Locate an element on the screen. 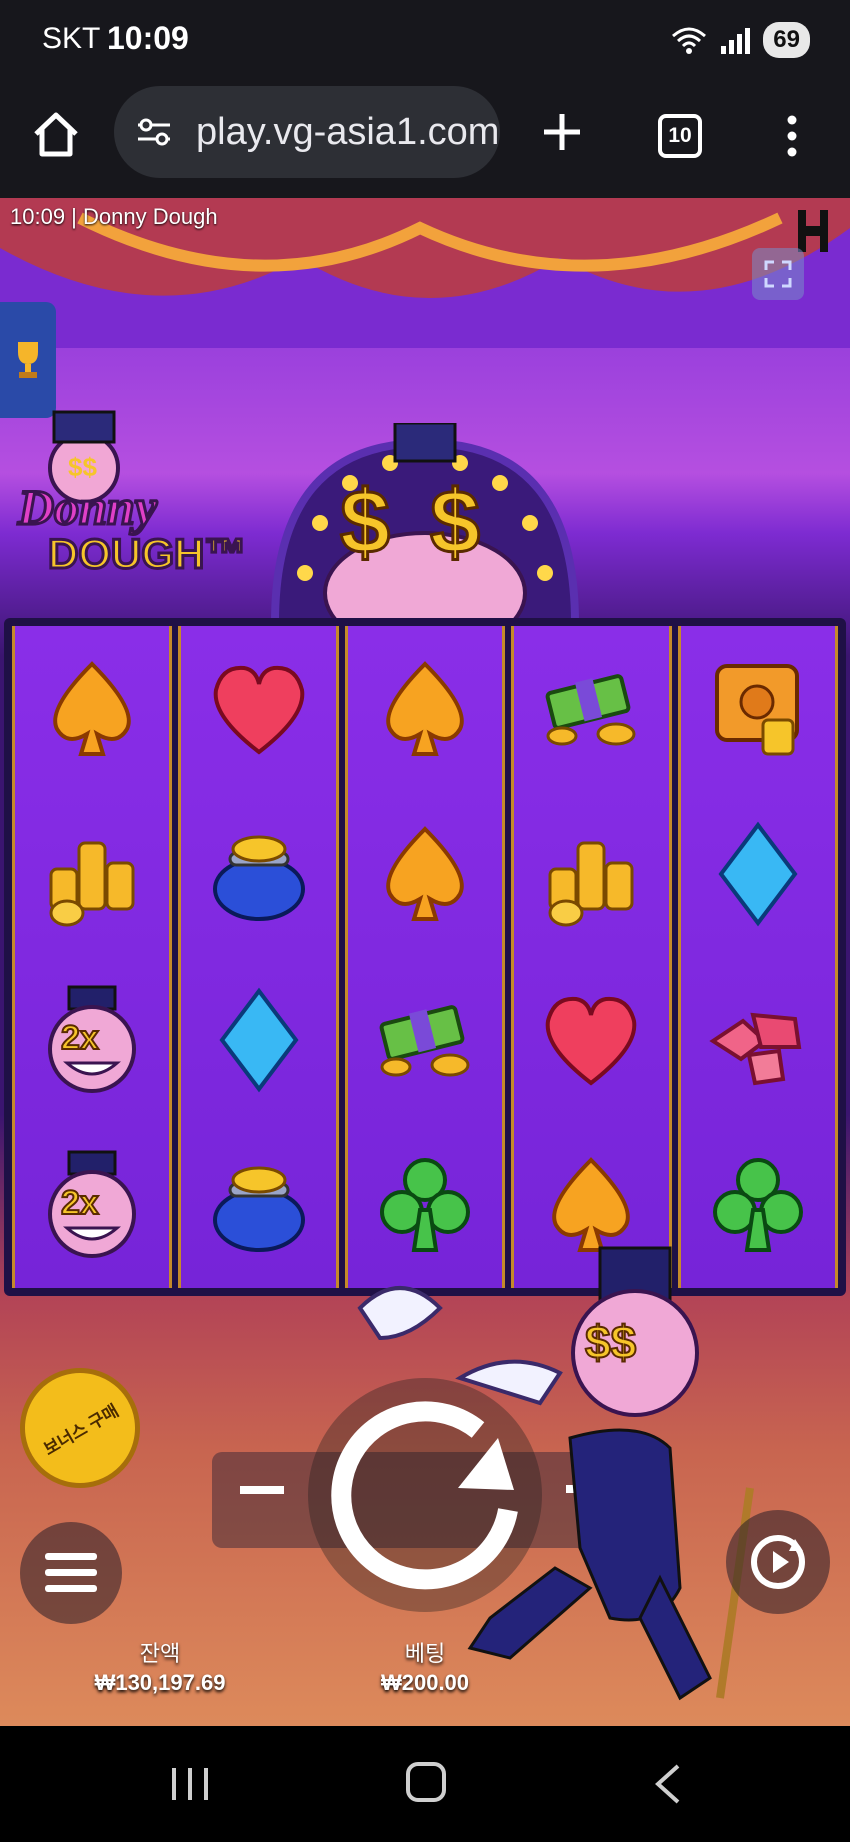 The image size is (850, 1842). site-settings-icon is located at coordinates (154, 132).